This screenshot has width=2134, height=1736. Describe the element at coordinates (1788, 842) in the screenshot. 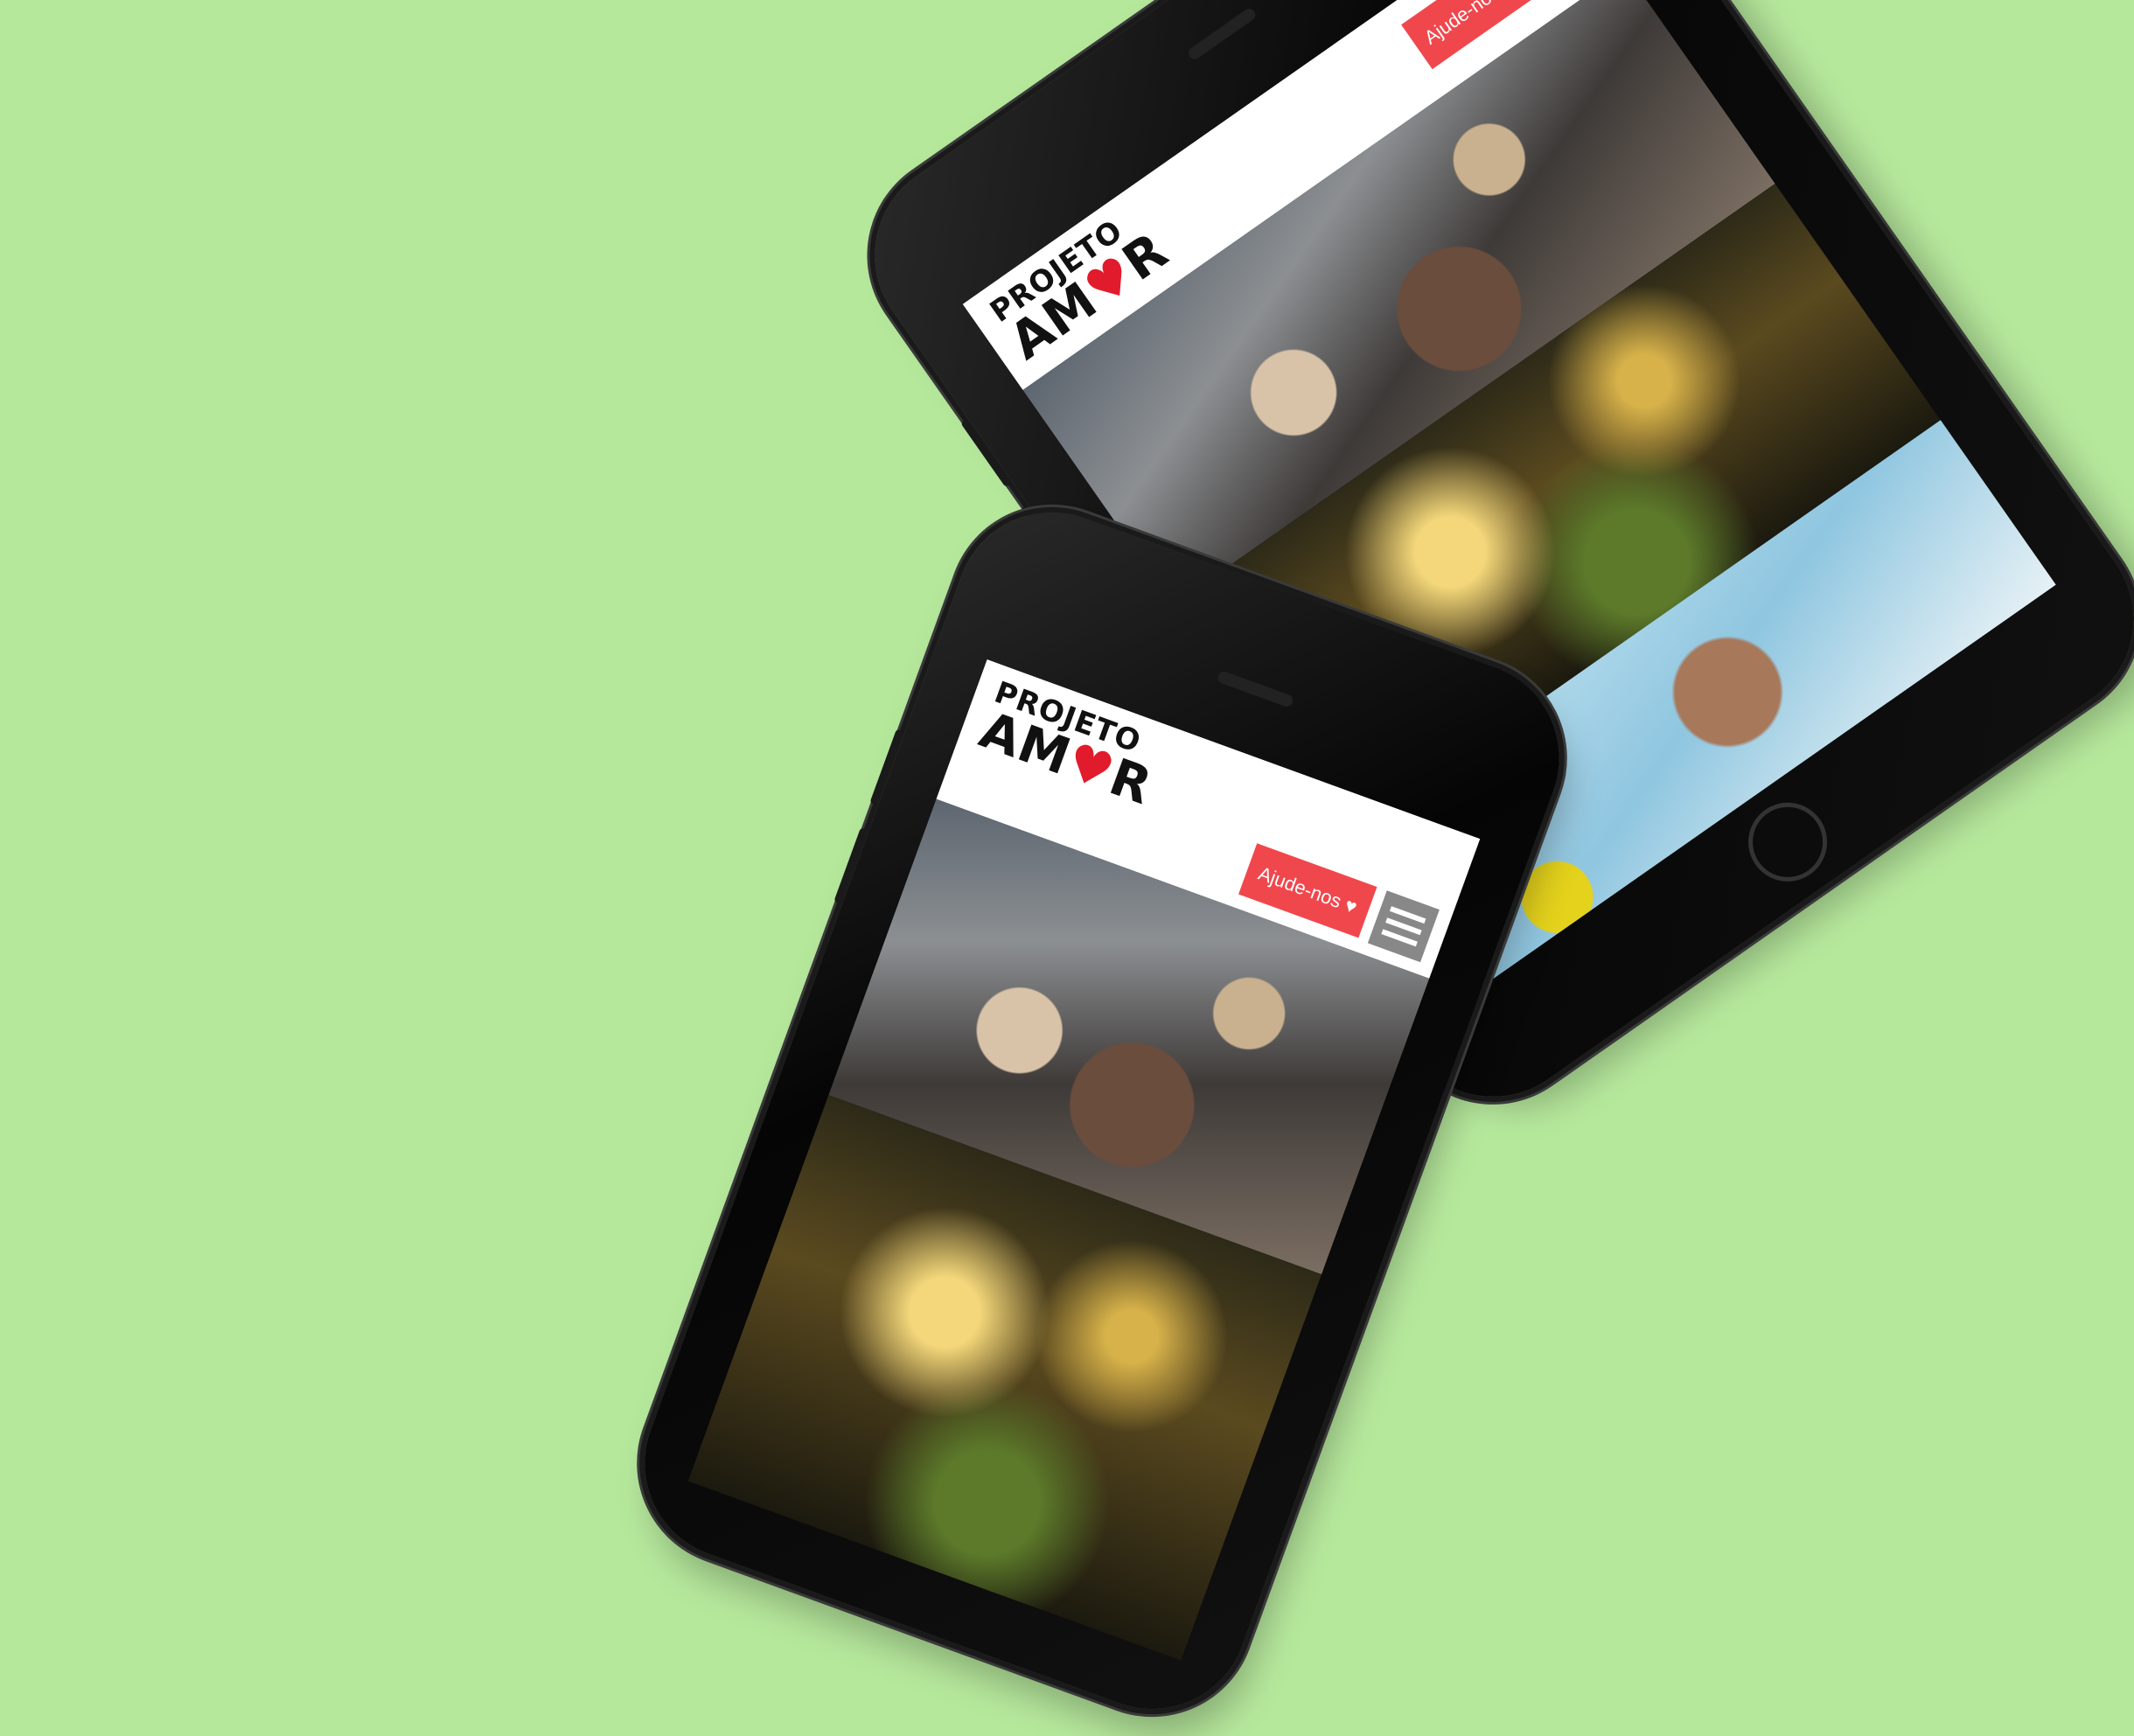

I see `home-button` at that location.